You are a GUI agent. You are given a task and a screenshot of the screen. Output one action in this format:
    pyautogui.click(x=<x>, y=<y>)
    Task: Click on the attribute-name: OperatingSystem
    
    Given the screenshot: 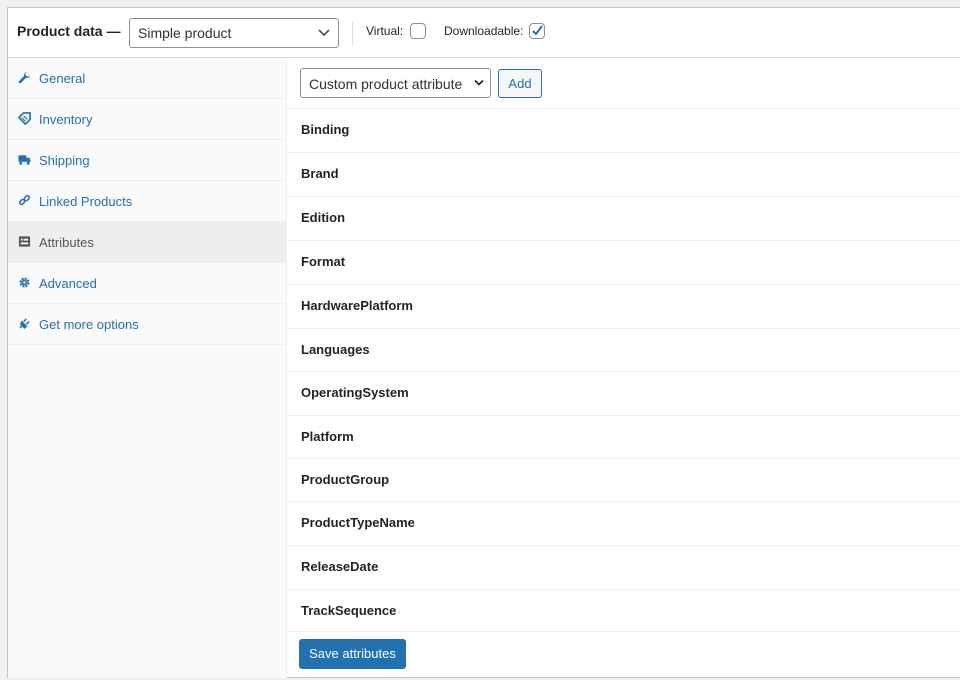 What is the action you would take?
    pyautogui.click(x=355, y=392)
    